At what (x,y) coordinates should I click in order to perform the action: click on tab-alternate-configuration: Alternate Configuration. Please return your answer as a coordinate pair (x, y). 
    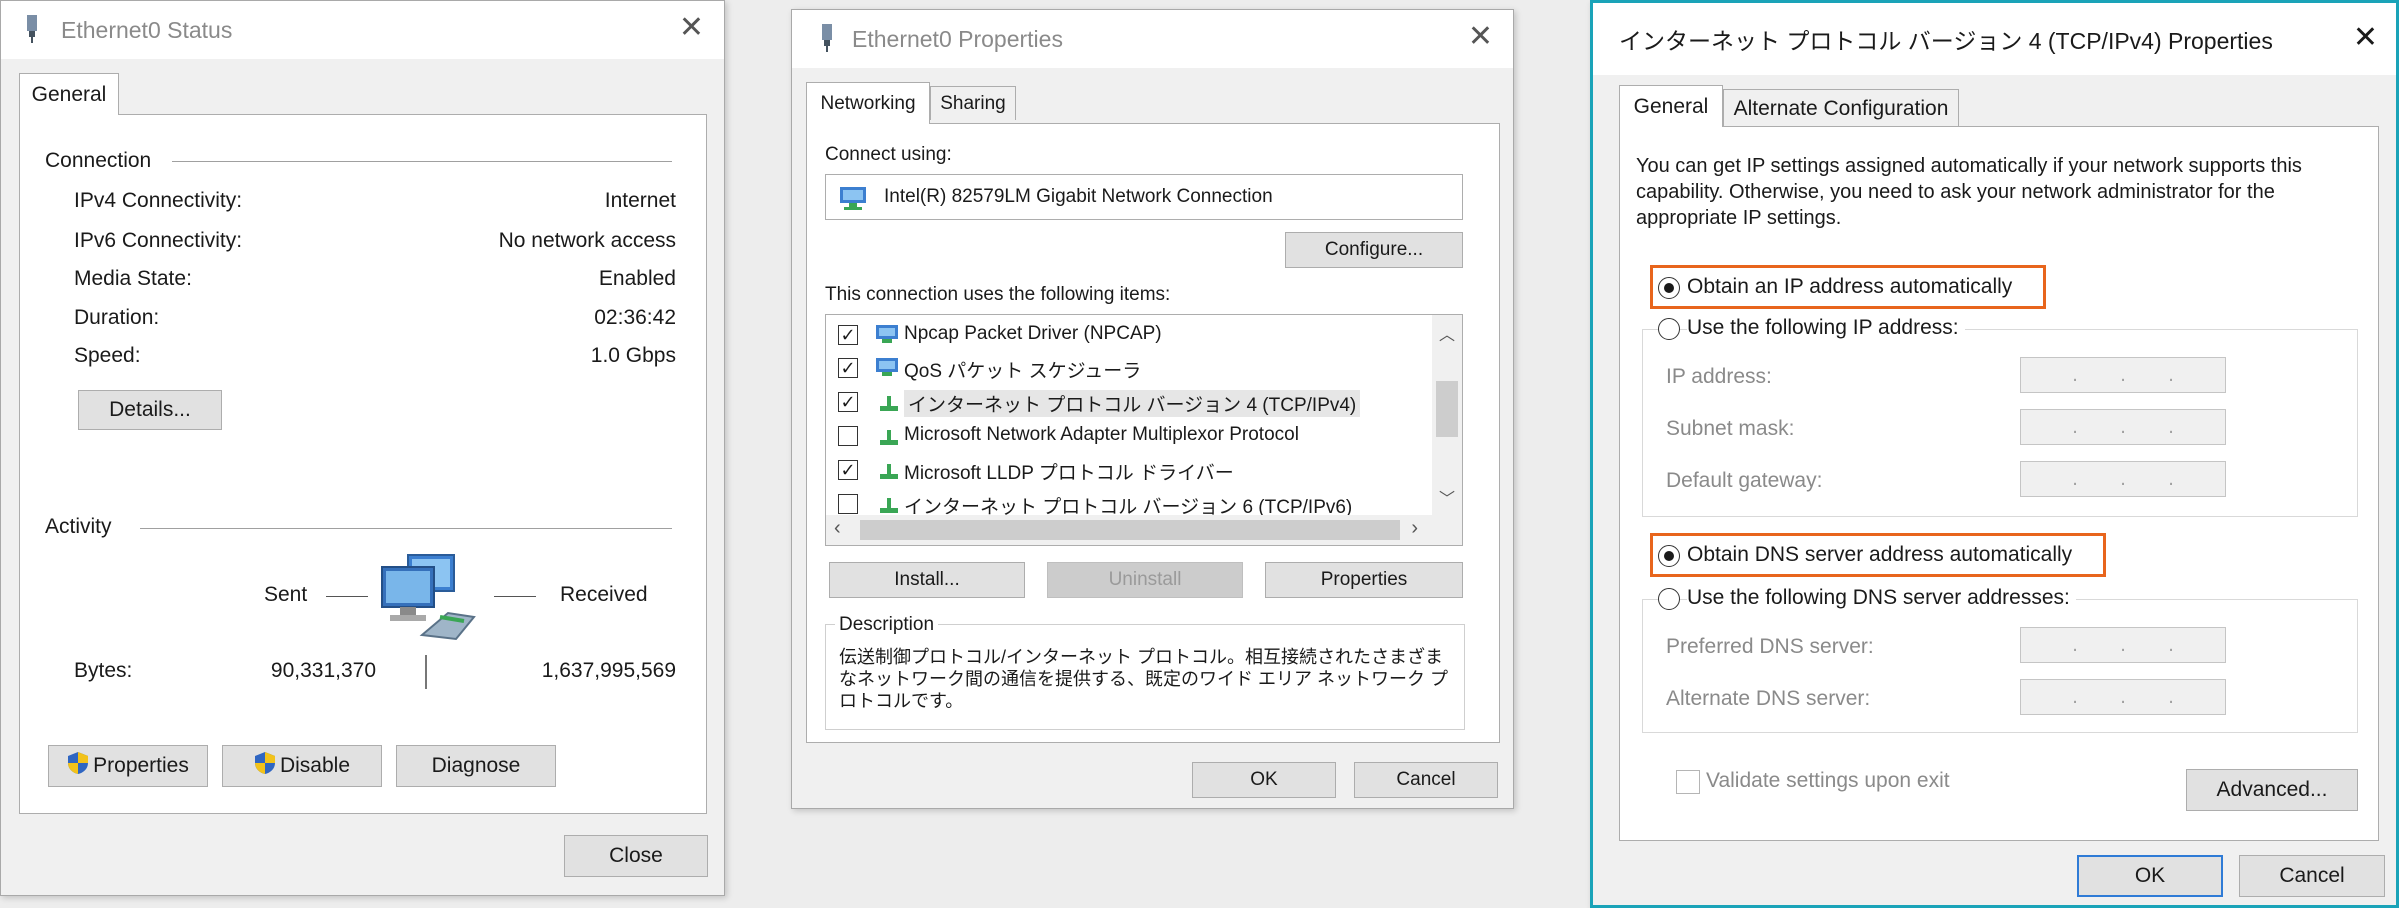
    Looking at the image, I should click on (1841, 108).